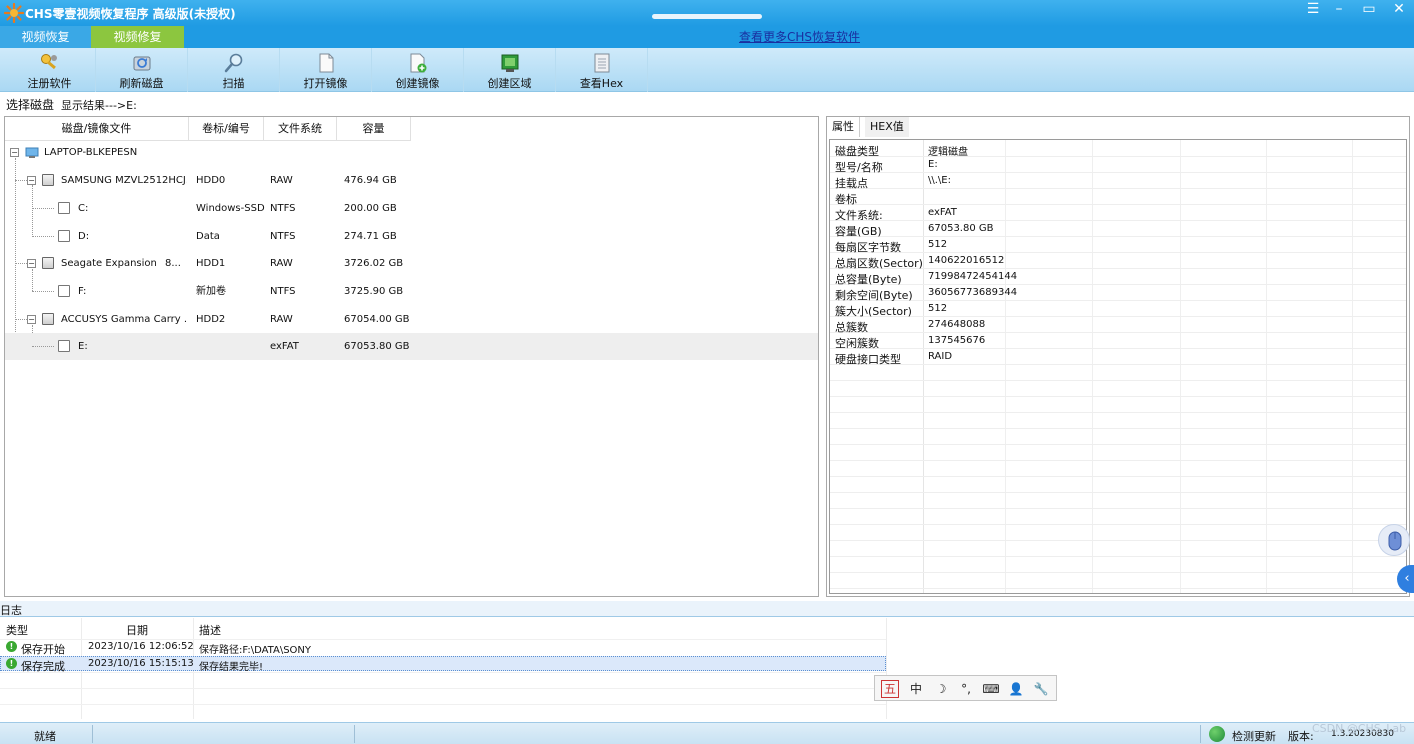 The width and height of the screenshot is (1414, 744). What do you see at coordinates (1217, 734) in the screenshot?
I see `globe-icon` at bounding box center [1217, 734].